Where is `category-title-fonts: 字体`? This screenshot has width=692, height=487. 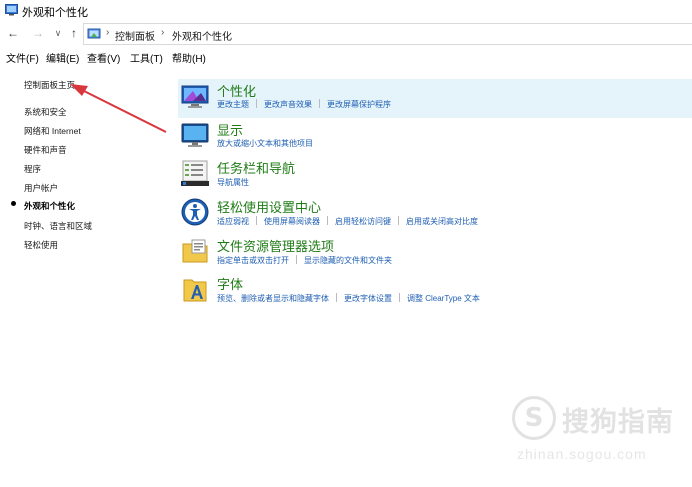
category-title-fonts: 字体 is located at coordinates (230, 283).